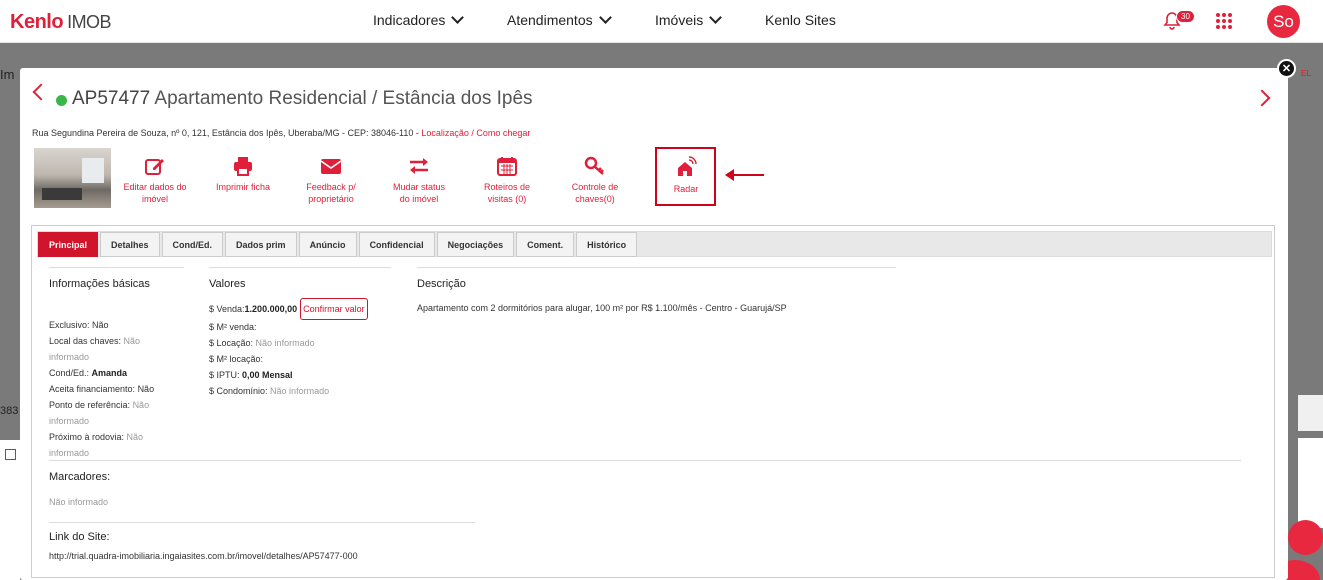 Image resolution: width=1323 pixels, height=580 pixels. What do you see at coordinates (607, 244) in the screenshot?
I see `tab-historico: Histórico` at bounding box center [607, 244].